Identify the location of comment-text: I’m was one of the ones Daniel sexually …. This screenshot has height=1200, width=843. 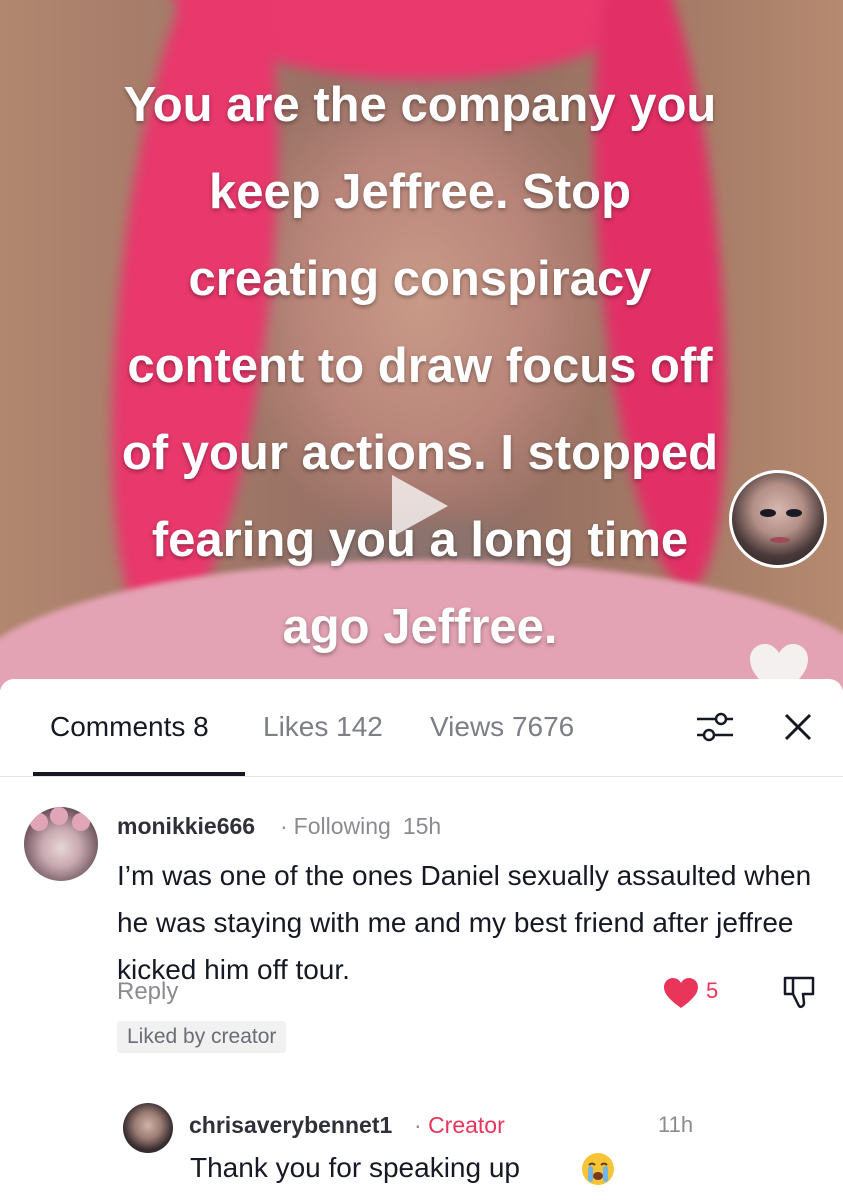
(464, 922).